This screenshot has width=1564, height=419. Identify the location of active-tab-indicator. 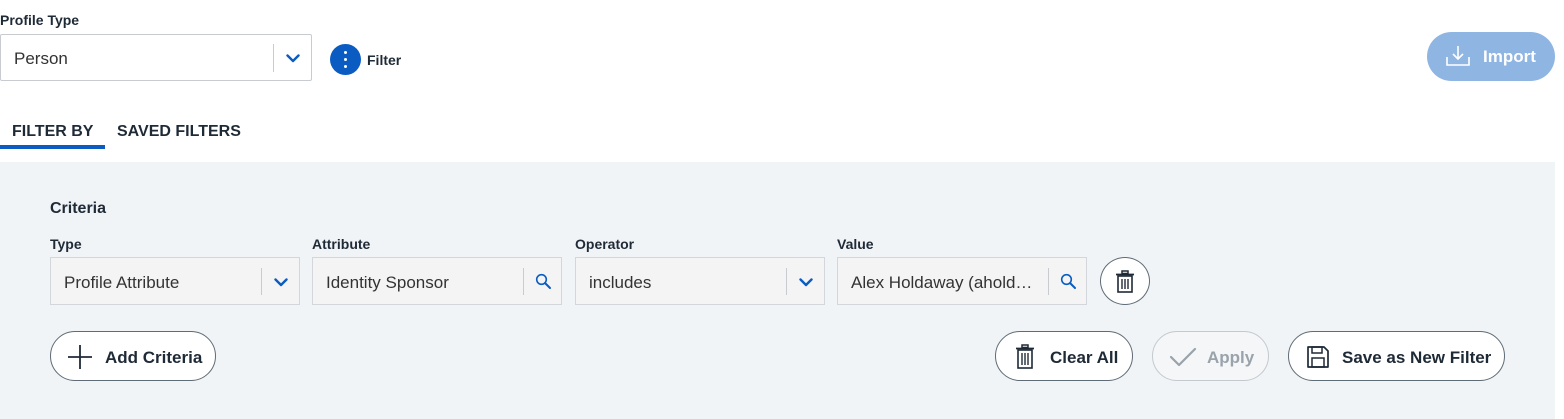
(52, 147).